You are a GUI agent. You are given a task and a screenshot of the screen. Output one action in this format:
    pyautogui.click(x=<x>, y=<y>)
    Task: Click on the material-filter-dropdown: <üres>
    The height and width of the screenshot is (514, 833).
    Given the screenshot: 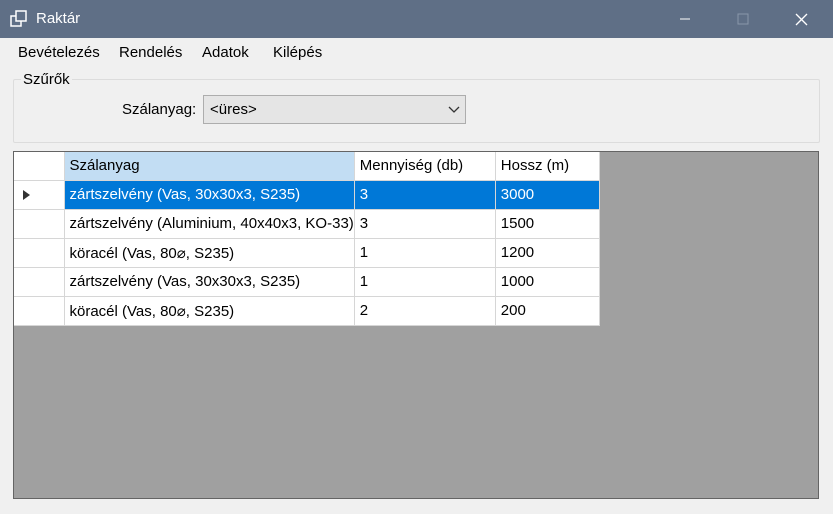 What is the action you would take?
    pyautogui.click(x=334, y=109)
    